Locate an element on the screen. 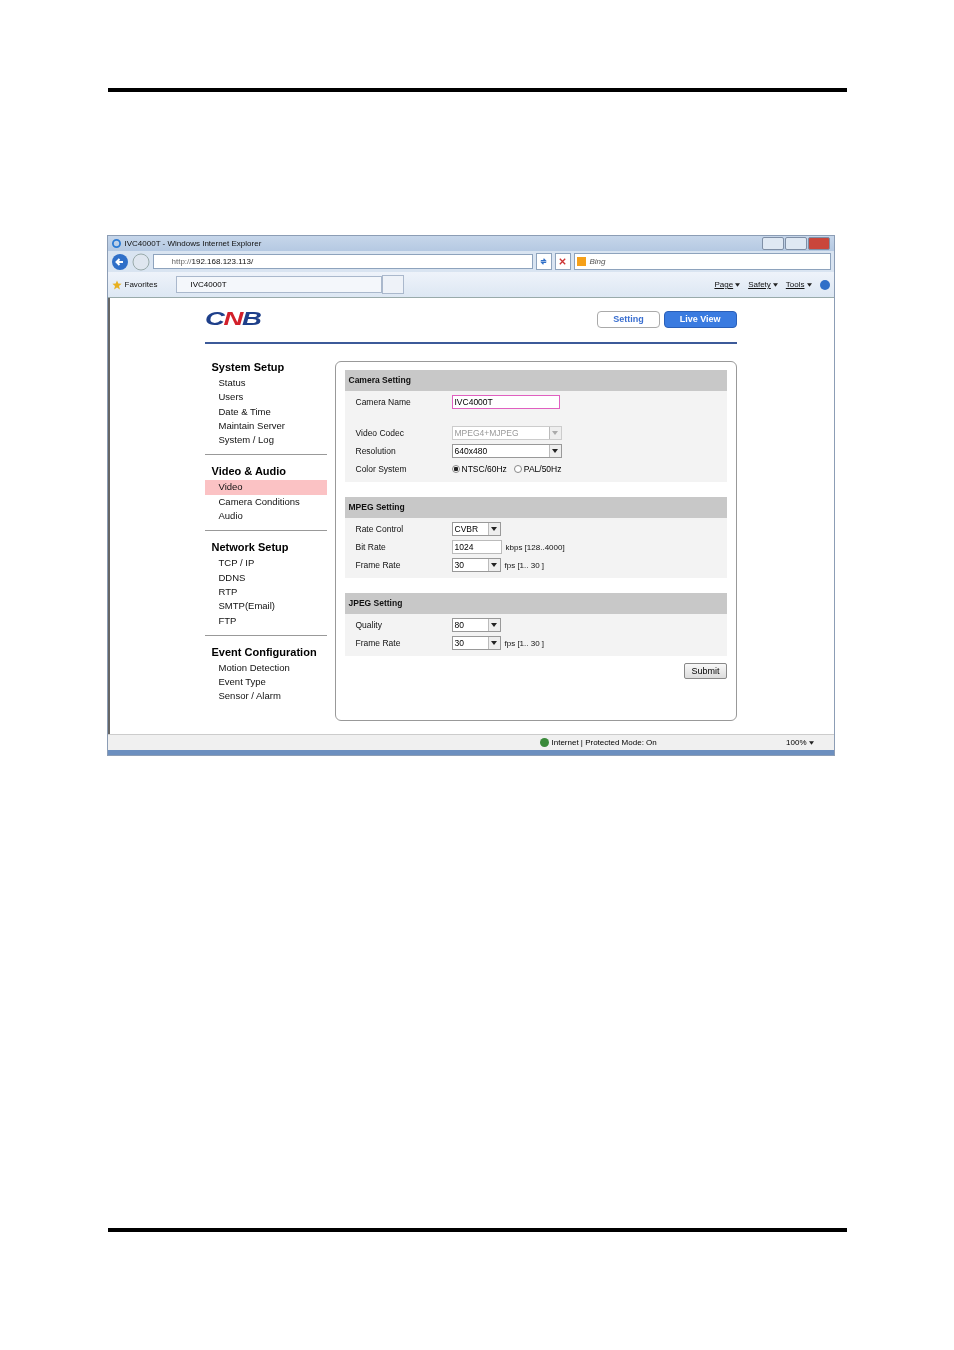  search-field: Bing is located at coordinates (702, 261).